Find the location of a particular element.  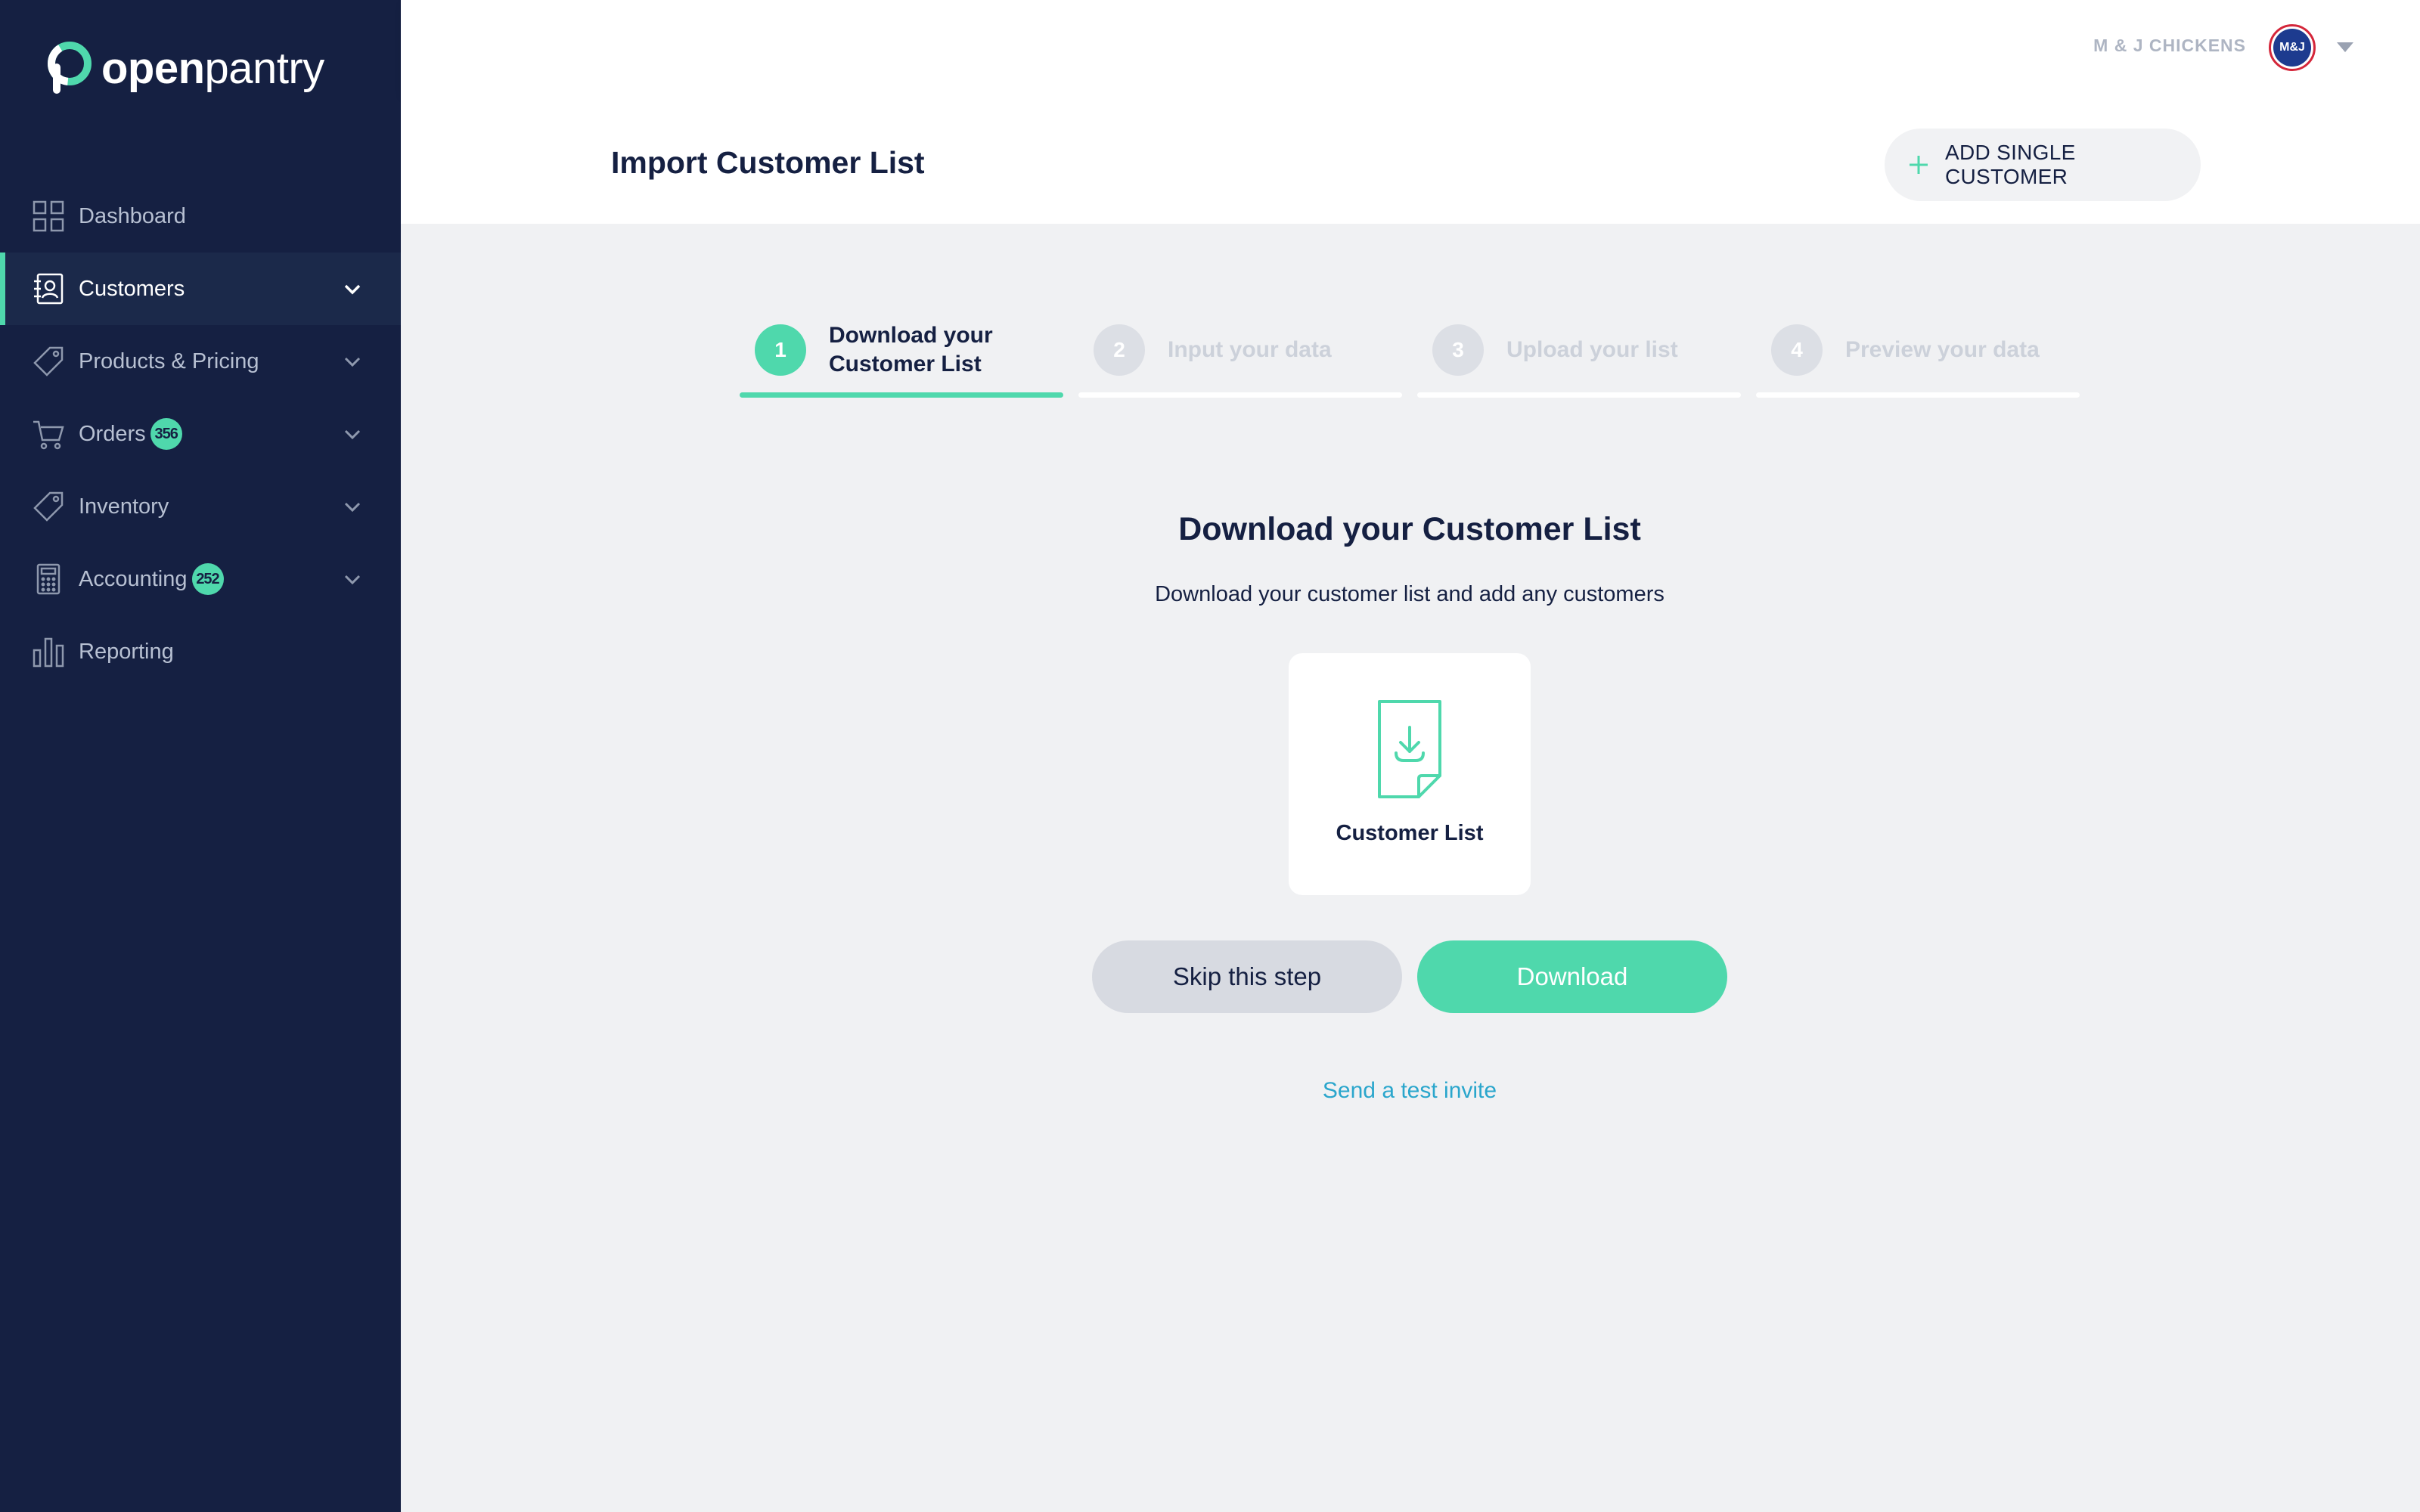

sidebar-item-label: Dashboard is located at coordinates (132, 216).